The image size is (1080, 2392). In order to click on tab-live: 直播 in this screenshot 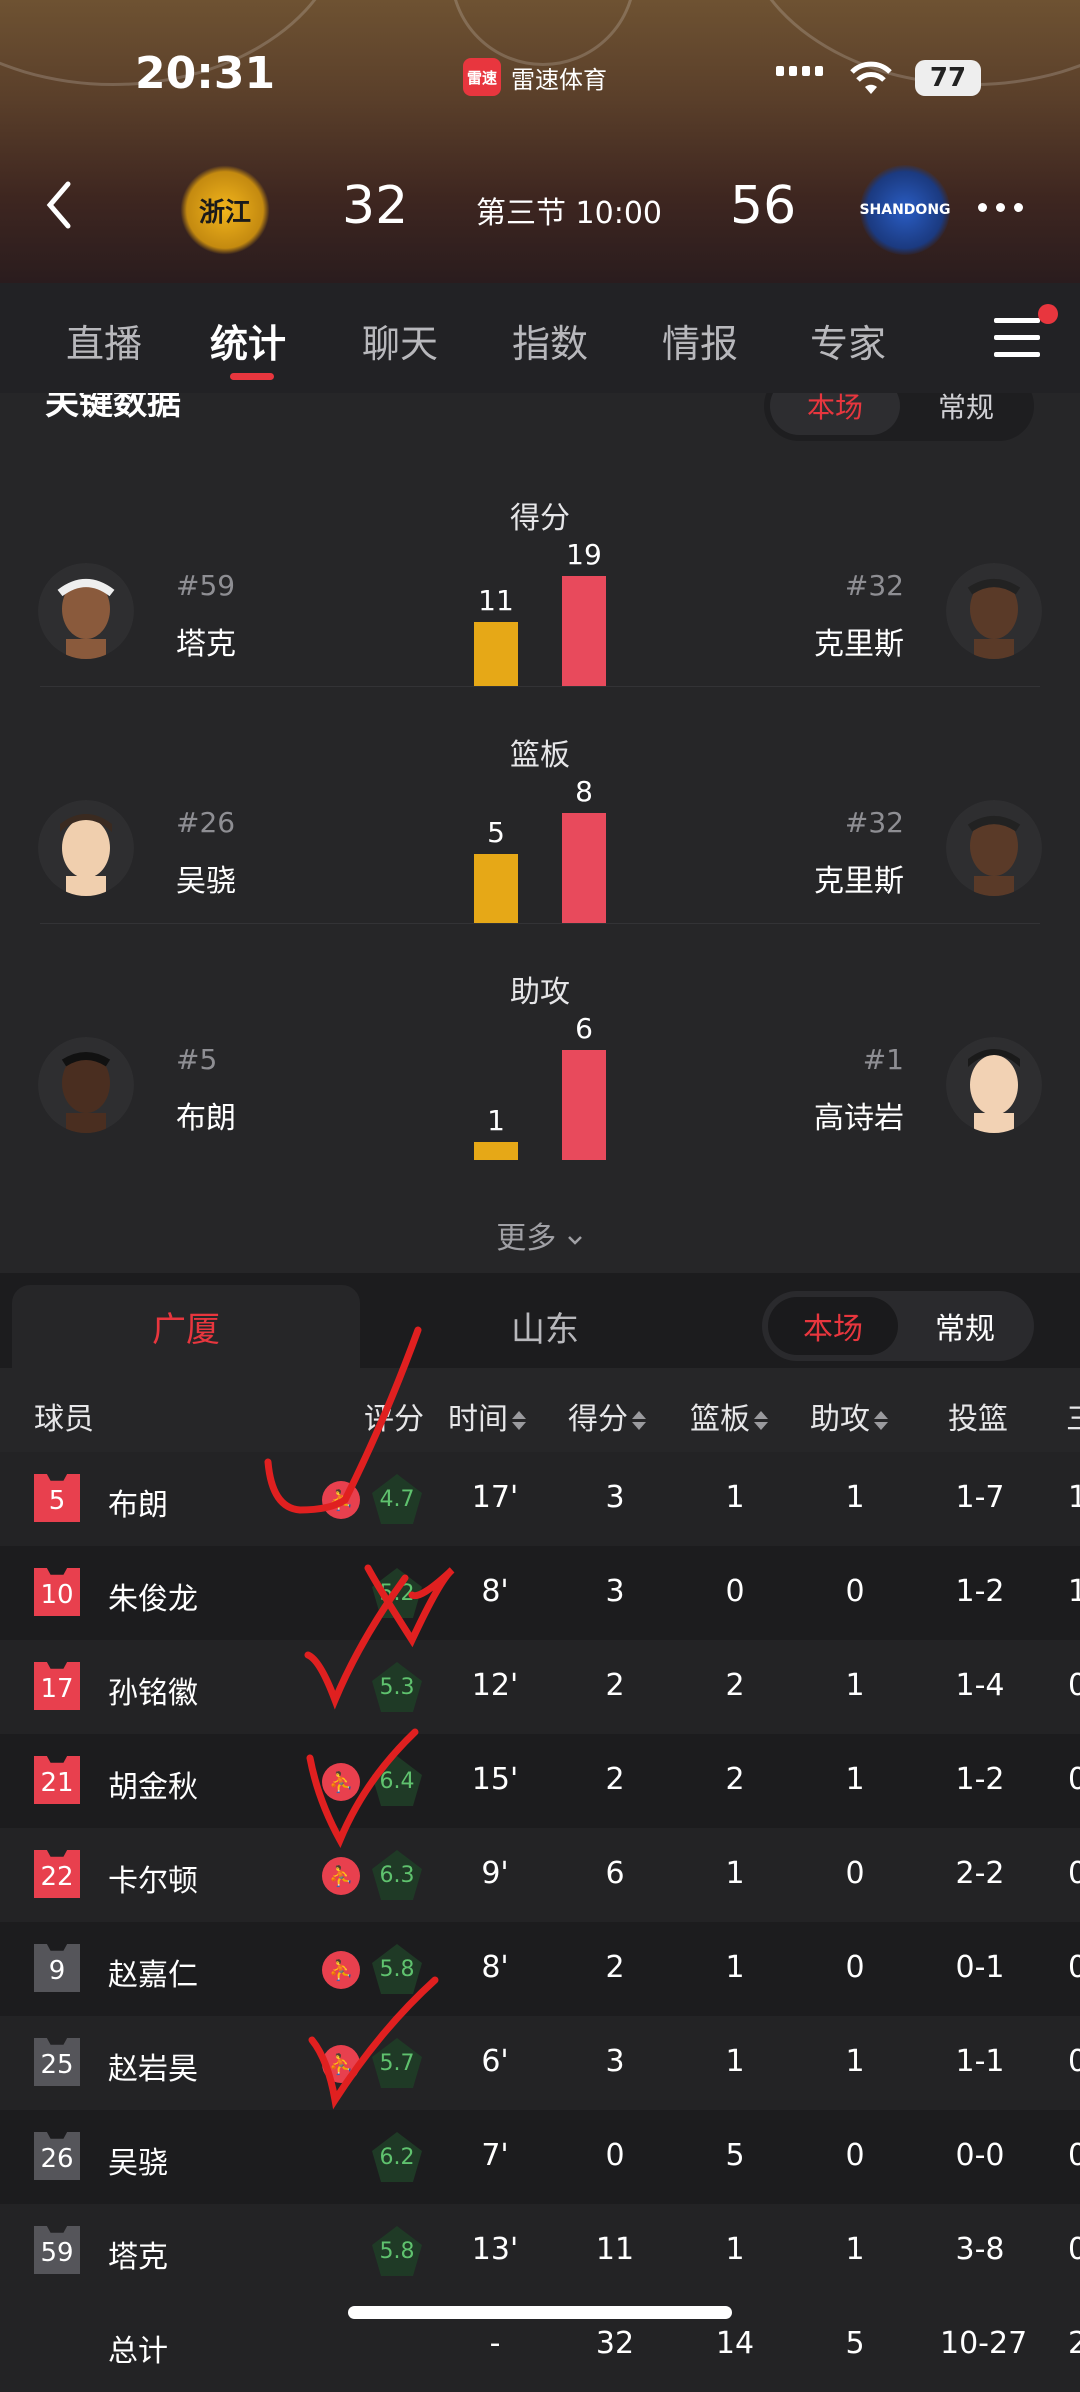, I will do `click(104, 340)`.